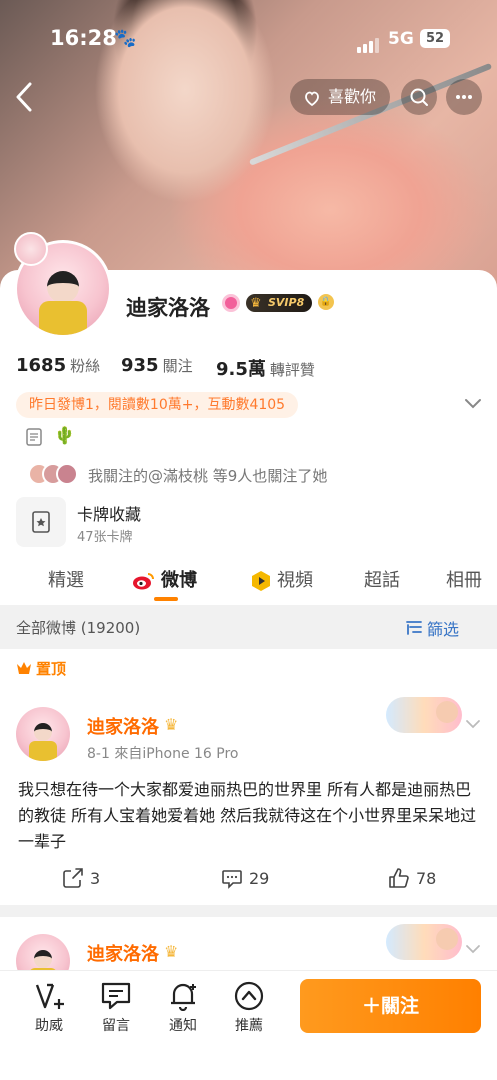 This screenshot has width=497, height=1080. What do you see at coordinates (116, 996) in the screenshot?
I see `message-bubble-icon` at bounding box center [116, 996].